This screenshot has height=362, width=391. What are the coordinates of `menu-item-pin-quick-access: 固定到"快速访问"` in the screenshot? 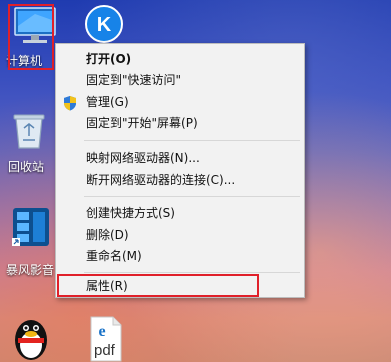 It's located at (180, 80).